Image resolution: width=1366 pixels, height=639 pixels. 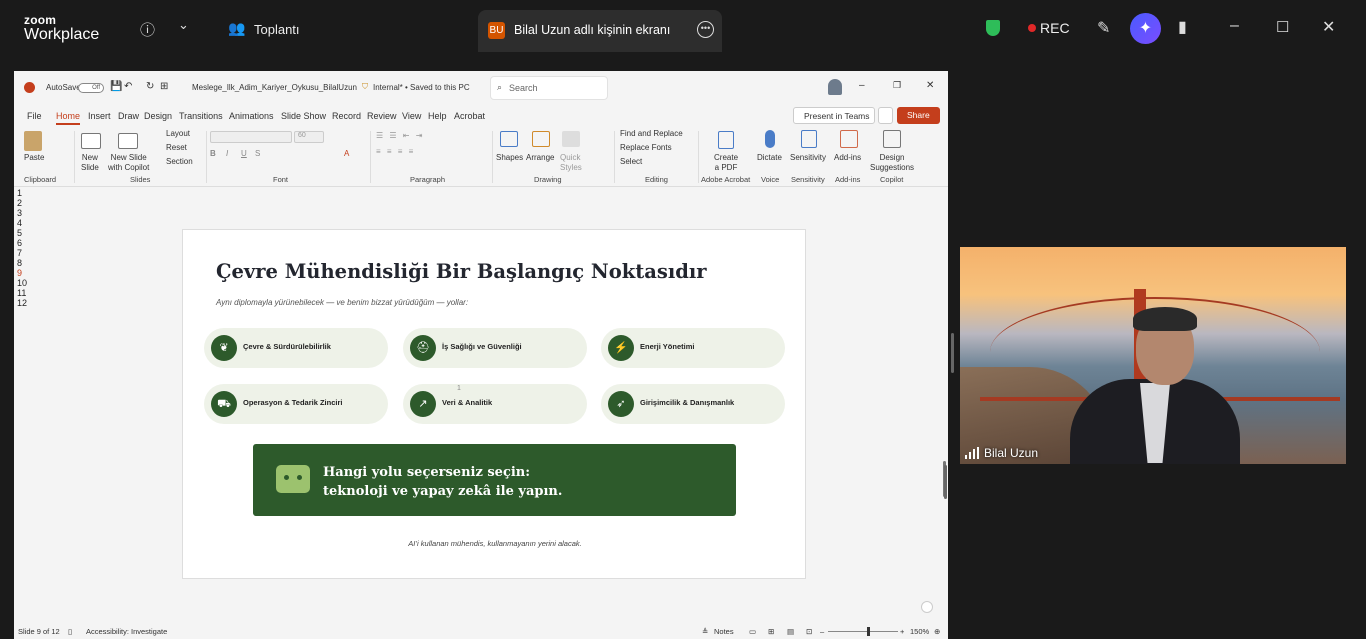 What do you see at coordinates (346, 154) in the screenshot?
I see `font-color-icon: A` at bounding box center [346, 154].